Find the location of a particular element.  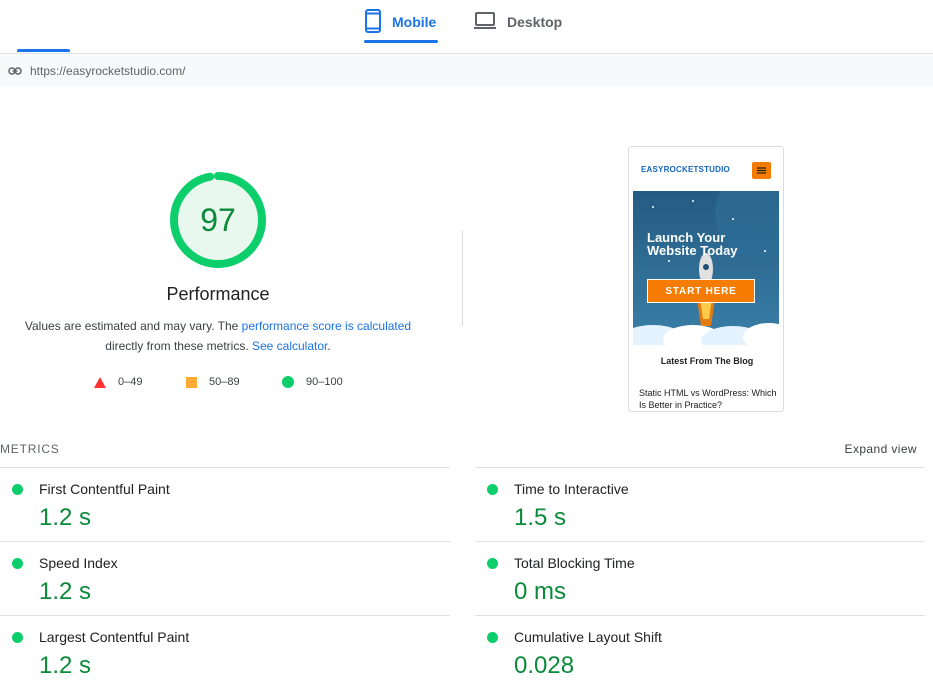

score-calculated-link: performance score is calculated is located at coordinates (326, 326).